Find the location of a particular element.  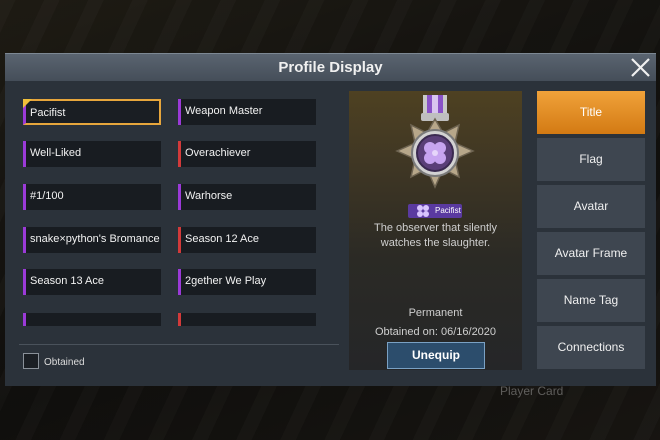

close-icon is located at coordinates (640, 67).